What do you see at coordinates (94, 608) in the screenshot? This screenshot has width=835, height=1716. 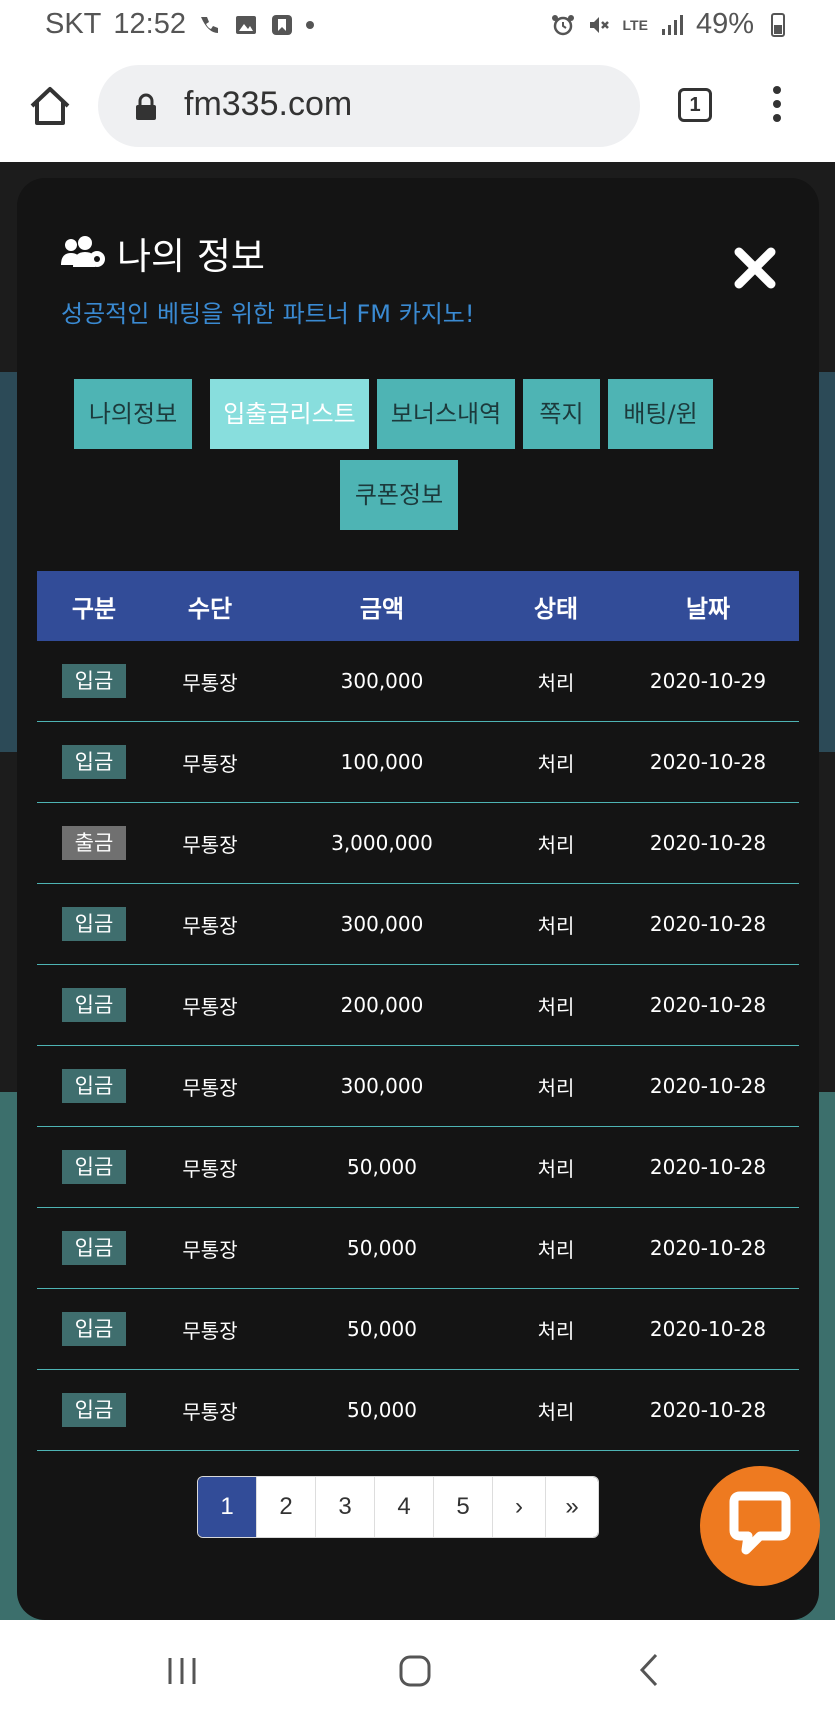 I see `column-header: 구분` at bounding box center [94, 608].